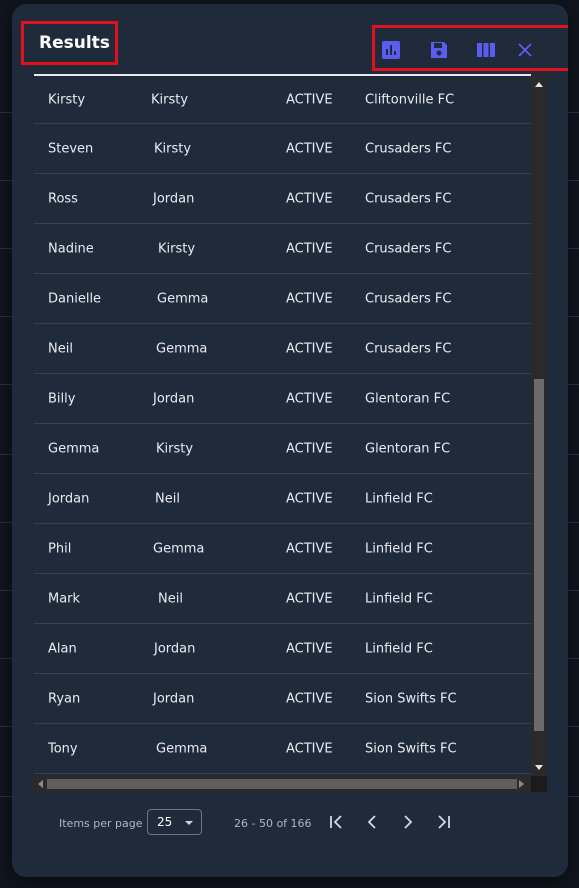 The width and height of the screenshot is (579, 888). I want to click on cell-first-name: Nadine, so click(71, 248).